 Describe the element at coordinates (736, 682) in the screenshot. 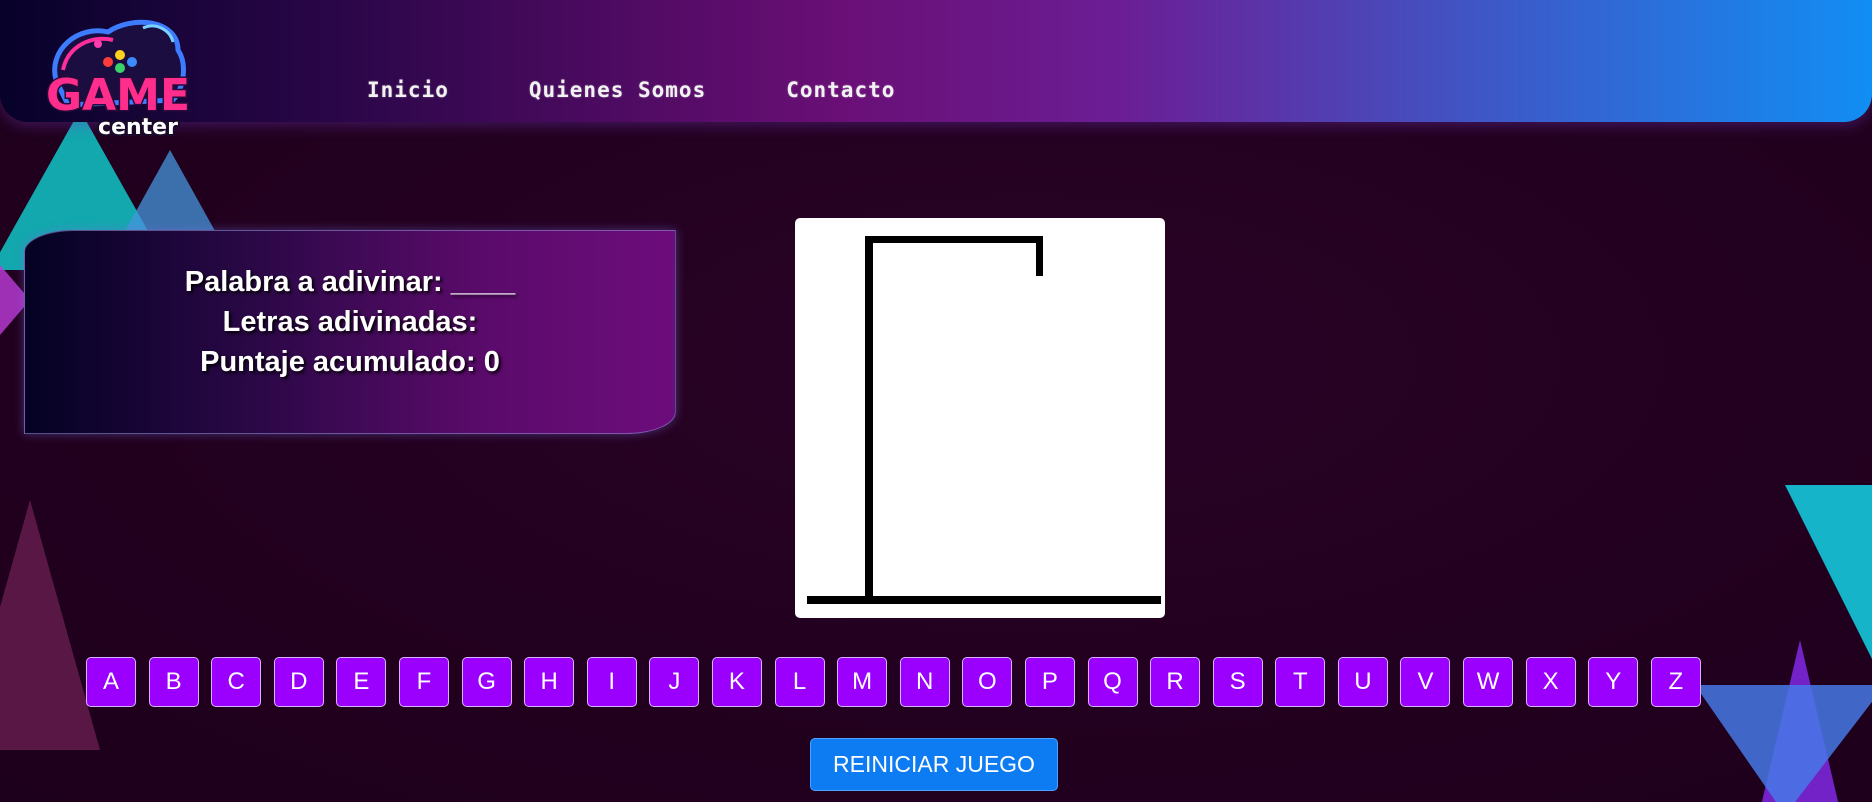

I see `letter-key-k: K` at that location.